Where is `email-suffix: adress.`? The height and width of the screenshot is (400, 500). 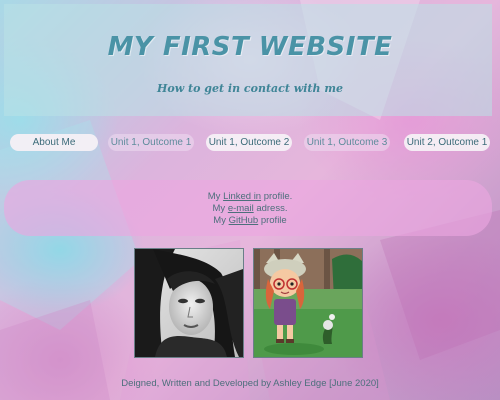 email-suffix: adress. is located at coordinates (270, 208).